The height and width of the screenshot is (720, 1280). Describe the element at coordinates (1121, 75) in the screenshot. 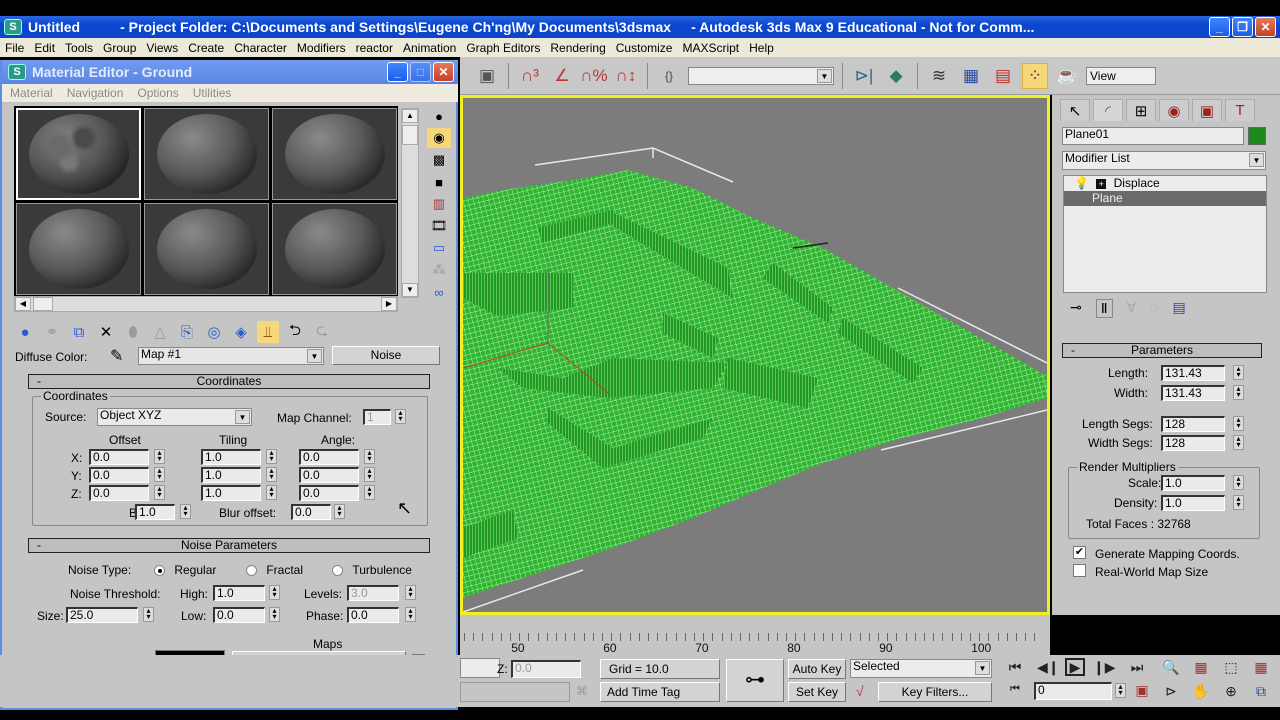

I see `render-viewport-dropdown: View` at that location.